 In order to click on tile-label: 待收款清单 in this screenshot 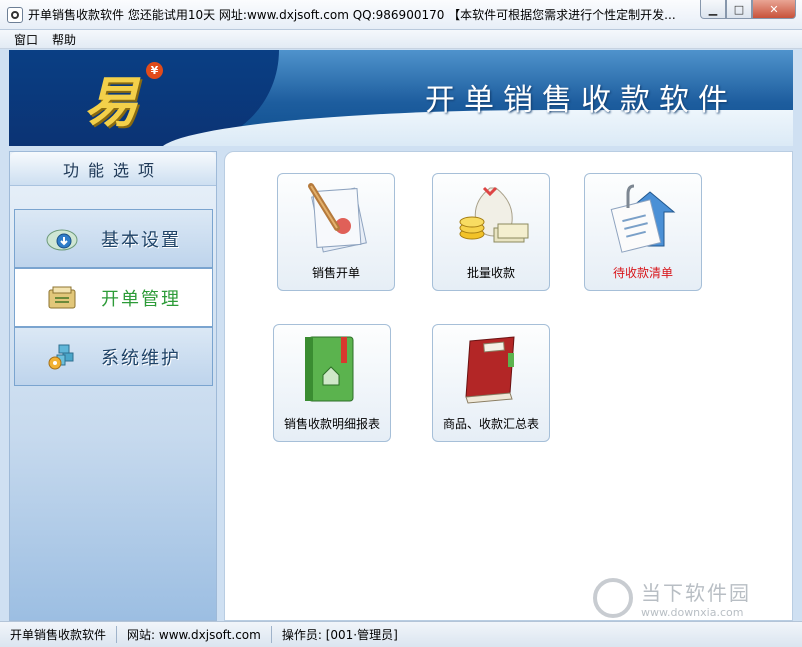, I will do `click(642, 273)`.